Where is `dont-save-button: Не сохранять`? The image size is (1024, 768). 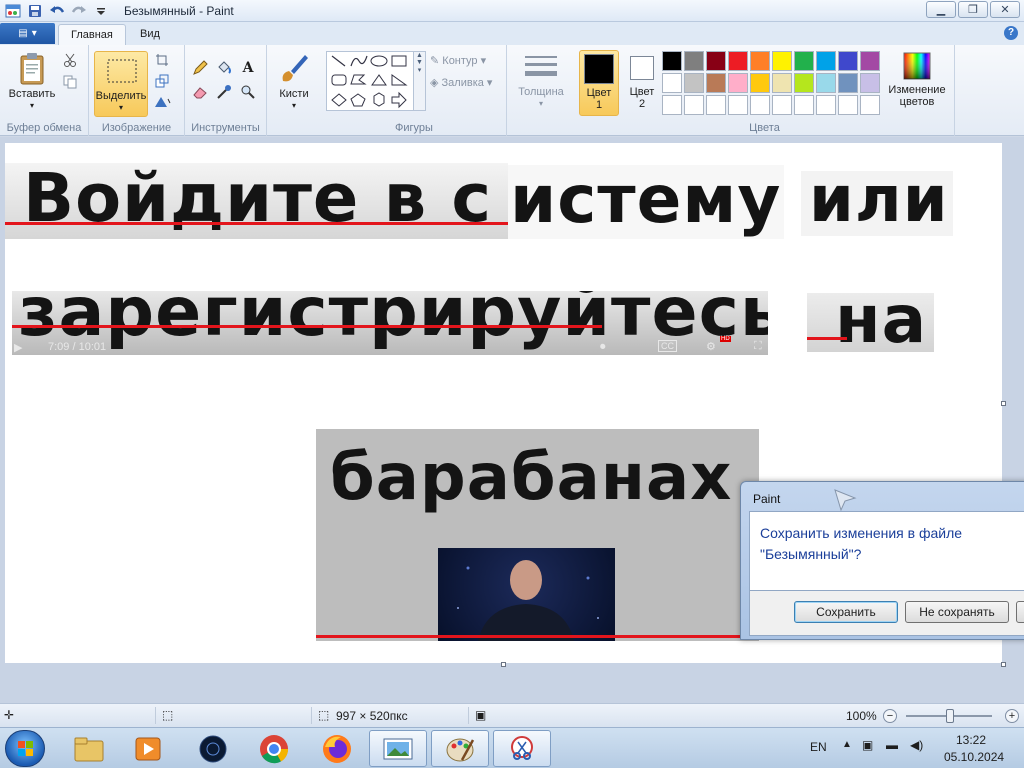
dont-save-button: Не сохранять is located at coordinates (957, 612).